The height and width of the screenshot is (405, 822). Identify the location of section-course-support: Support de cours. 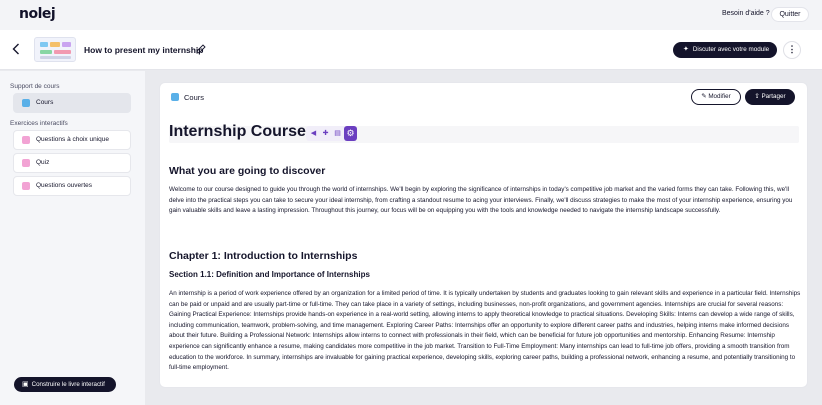
(35, 86).